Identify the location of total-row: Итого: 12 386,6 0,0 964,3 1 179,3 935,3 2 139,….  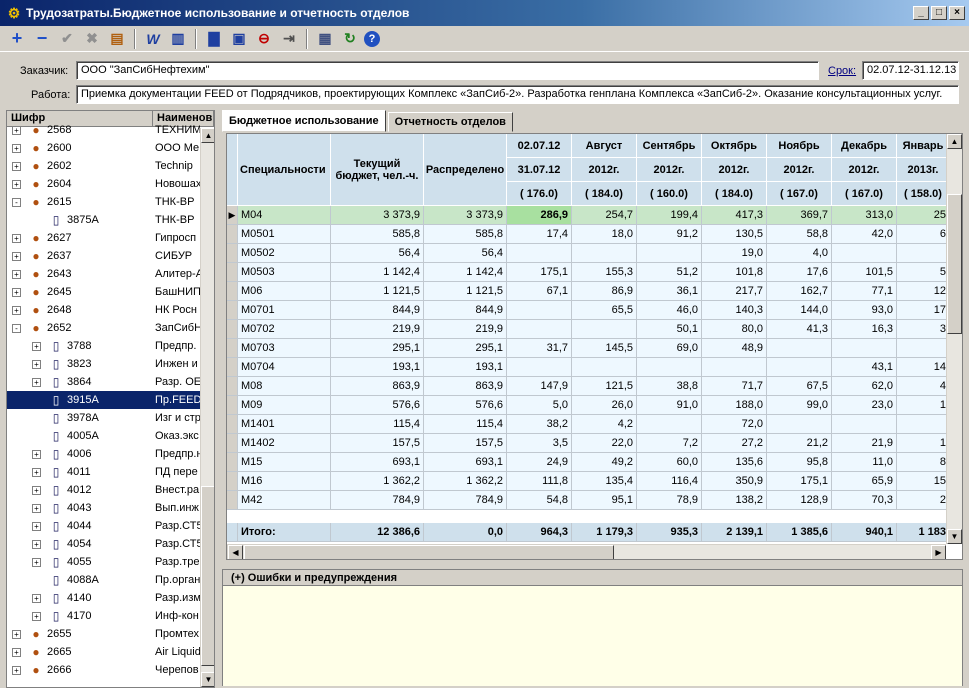
(594, 532).